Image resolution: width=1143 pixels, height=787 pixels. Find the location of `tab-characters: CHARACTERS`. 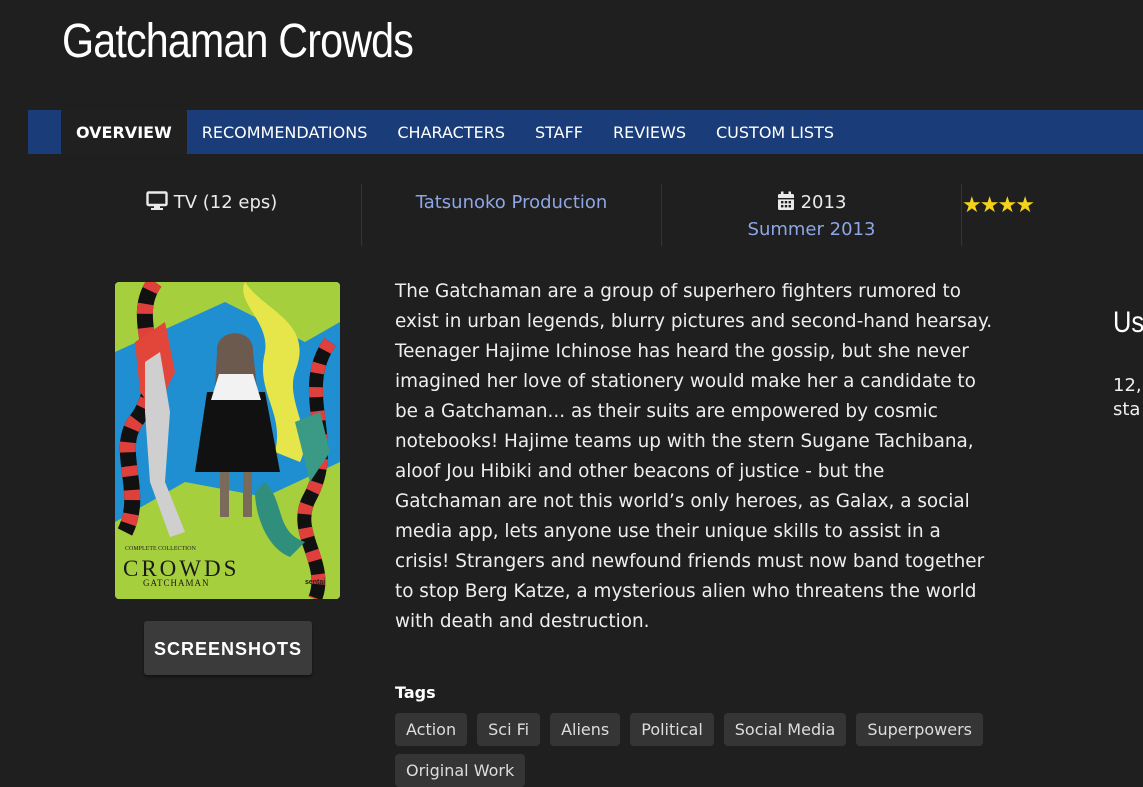

tab-characters: CHARACTERS is located at coordinates (451, 132).